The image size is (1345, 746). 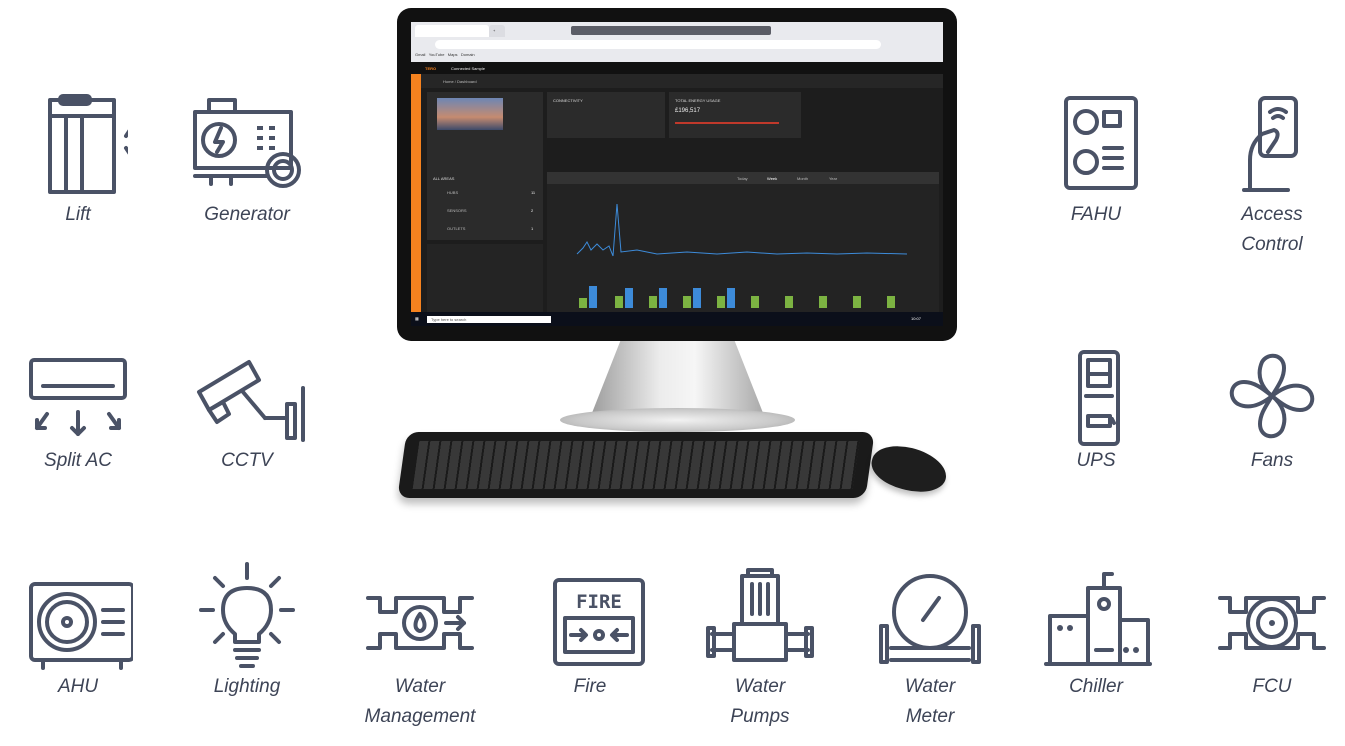 I want to click on fire-alarm-icon: FIRE, so click(x=599, y=622).